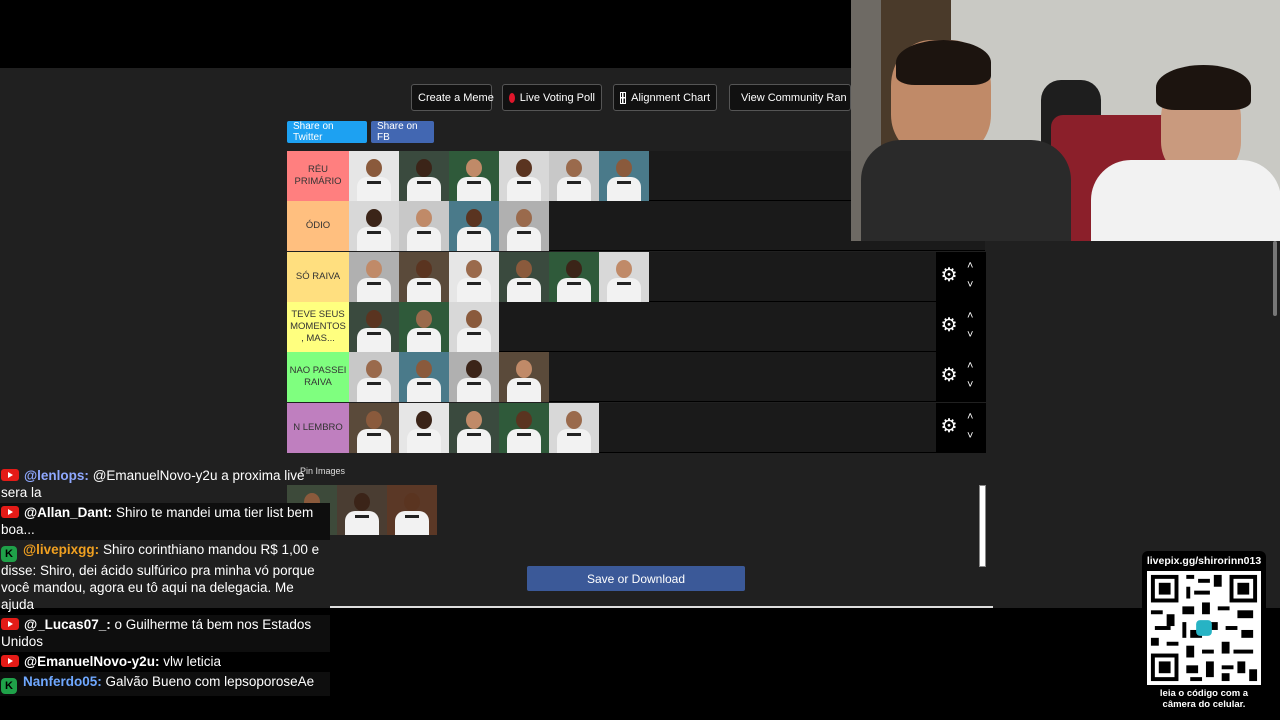 This screenshot has height=720, width=1280. Describe the element at coordinates (1065, 120) in the screenshot. I see `webcam-feed` at that location.